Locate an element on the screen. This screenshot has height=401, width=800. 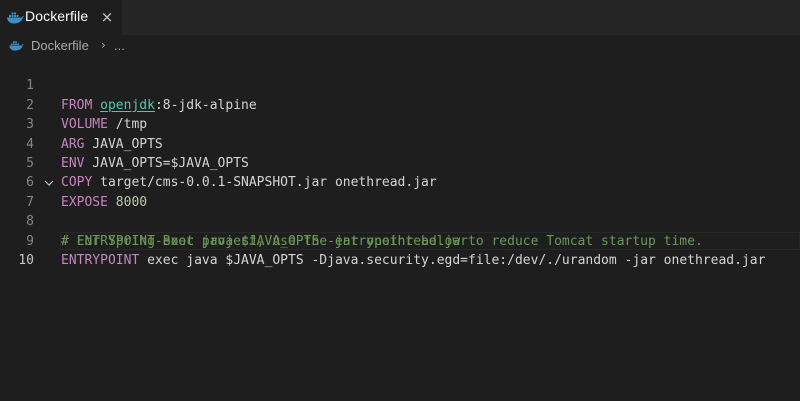
tab-dockerfile: Dockerfile × is located at coordinates (61, 17).